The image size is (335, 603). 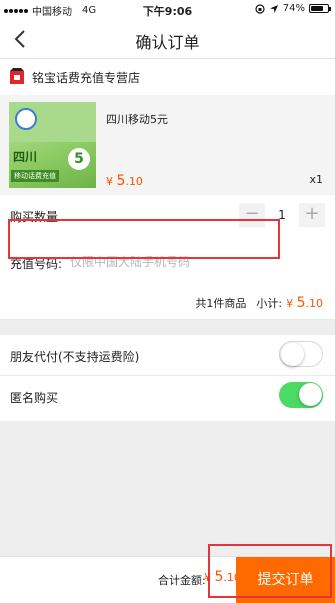 What do you see at coordinates (167, 77) in the screenshot?
I see `shop-header: 铭宝话费充值专营店` at bounding box center [167, 77].